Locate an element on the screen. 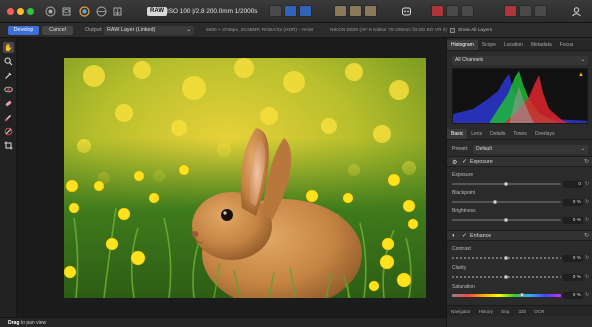 The image size is (592, 327). top-panel-tabs: Histogram Scope Location Metadata Focus is located at coordinates (519, 45).